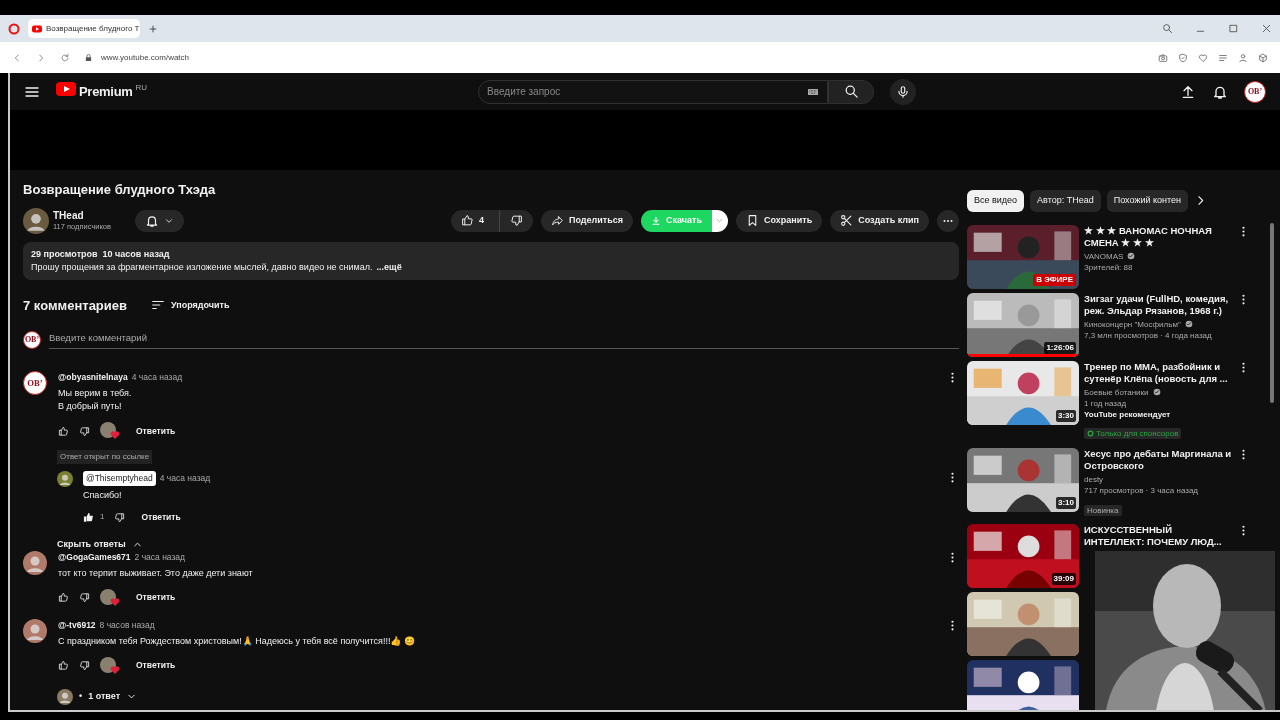 The width and height of the screenshot is (1280, 720). What do you see at coordinates (996, 201) in the screenshot?
I see `filter-chip: Все видео` at bounding box center [996, 201].